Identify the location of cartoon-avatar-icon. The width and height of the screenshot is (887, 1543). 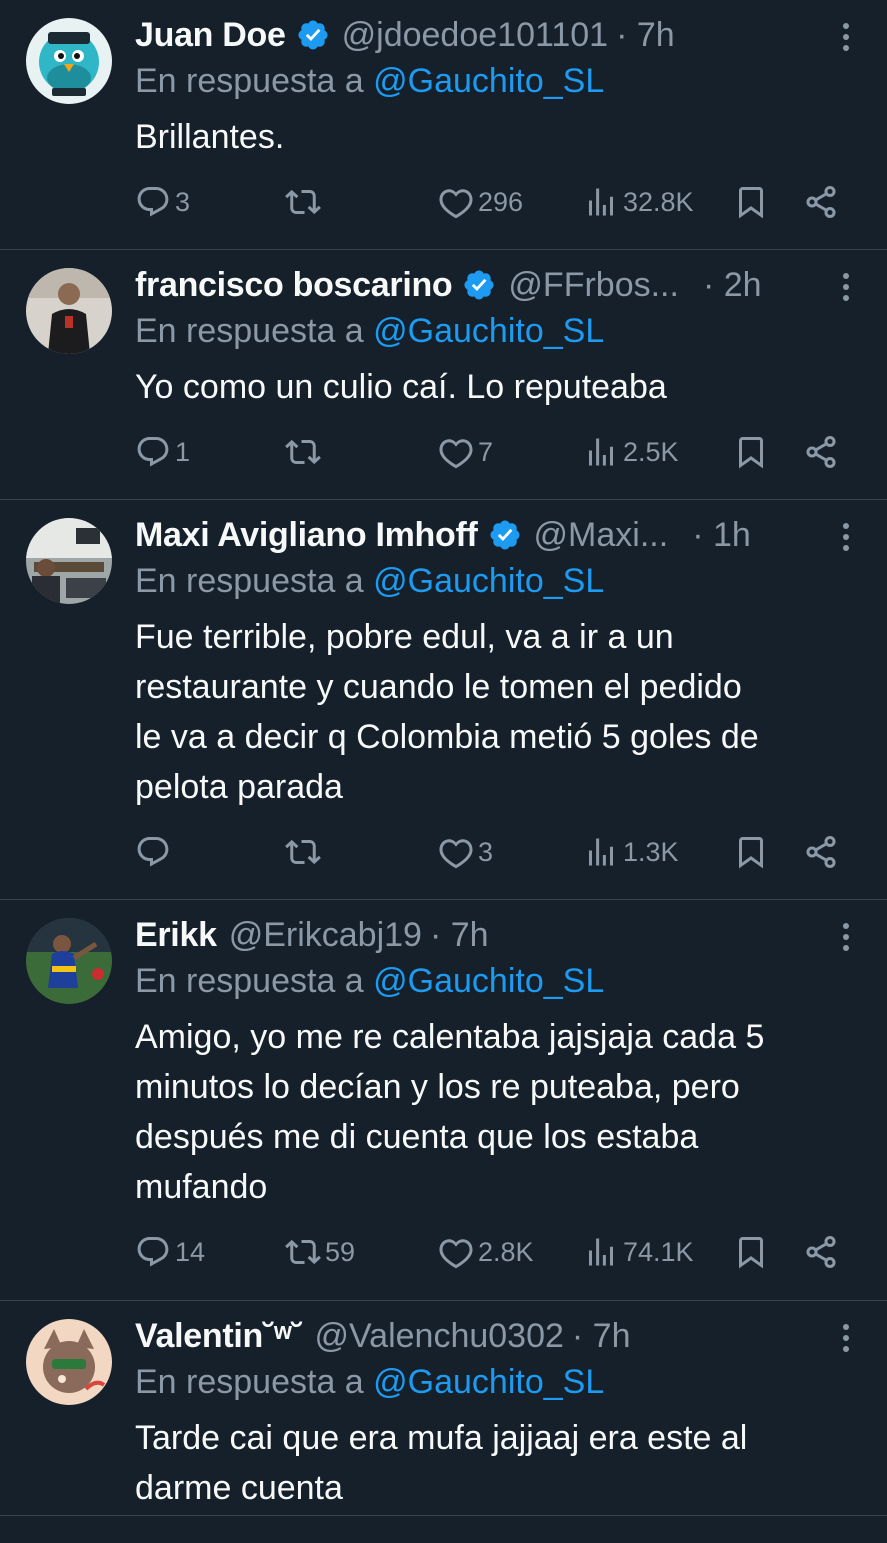
(69, 1362).